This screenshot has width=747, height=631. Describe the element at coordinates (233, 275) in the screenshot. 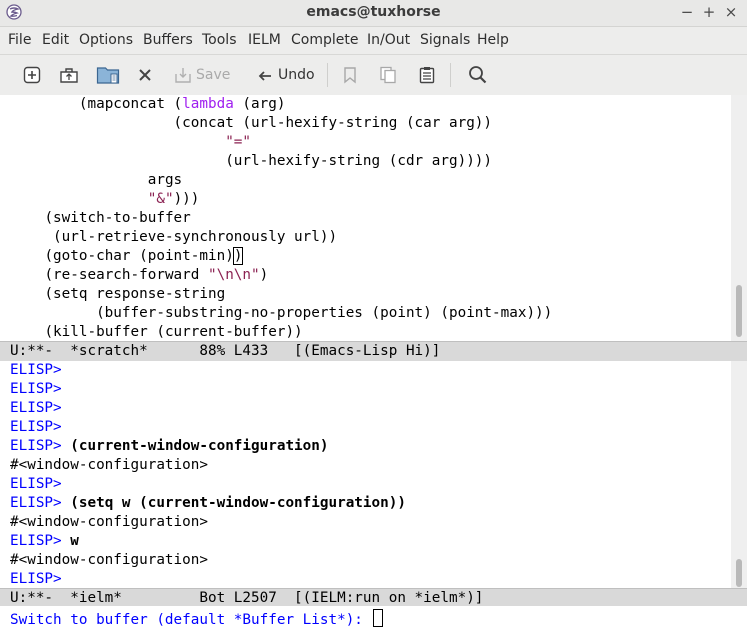

I see `string-token: "\n\n"` at that location.